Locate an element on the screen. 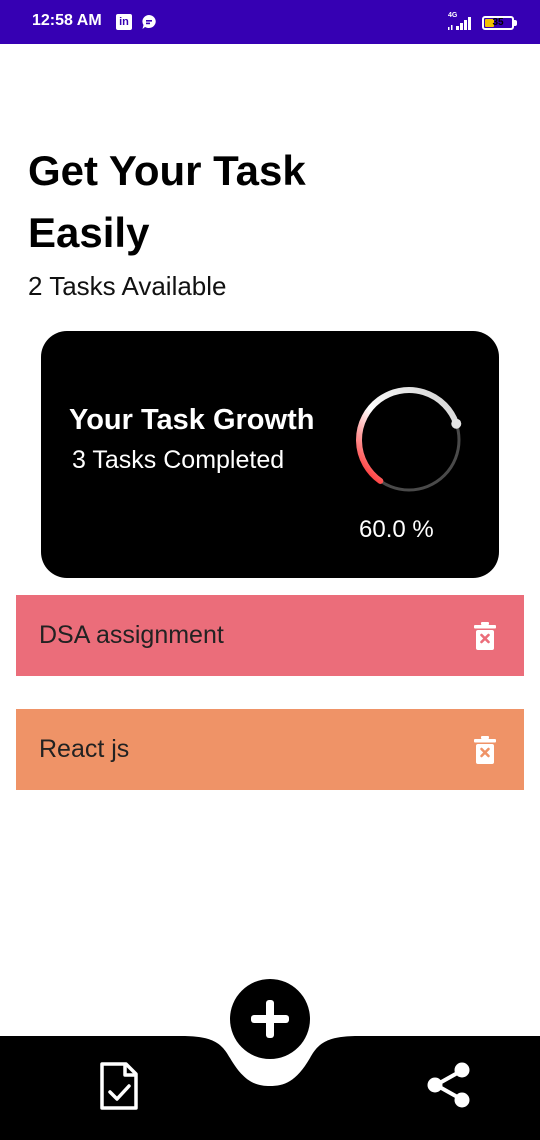 The image size is (540, 1140). task-name: DSA assignment is located at coordinates (131, 635).